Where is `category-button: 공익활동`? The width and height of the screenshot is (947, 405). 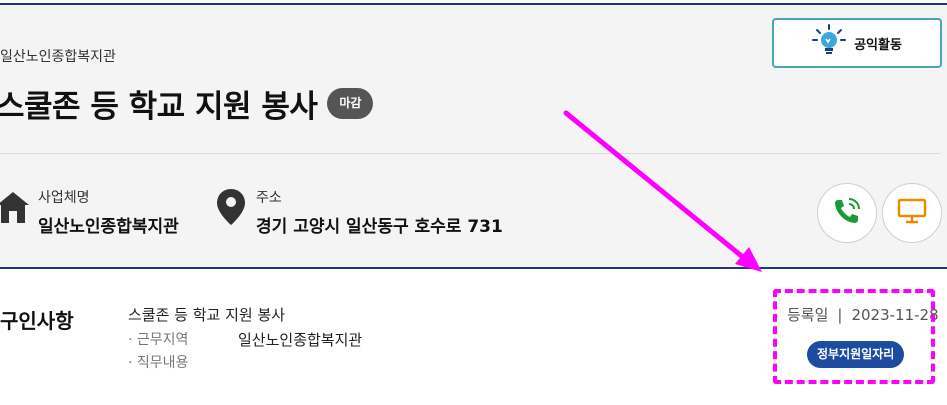
category-button: 공익활동 is located at coordinates (857, 43).